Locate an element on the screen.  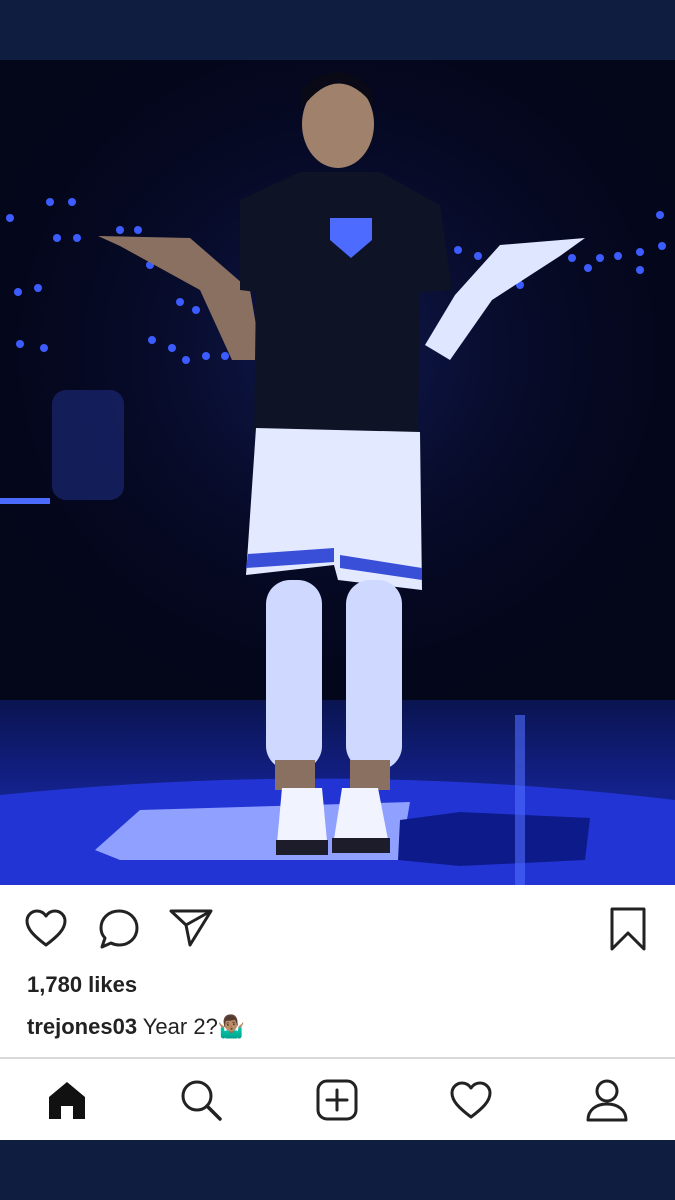
add-post-icon is located at coordinates (337, 1100).